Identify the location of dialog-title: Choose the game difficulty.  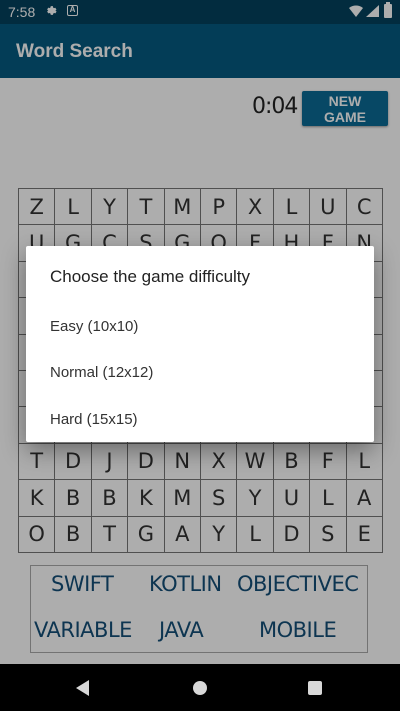
(150, 276).